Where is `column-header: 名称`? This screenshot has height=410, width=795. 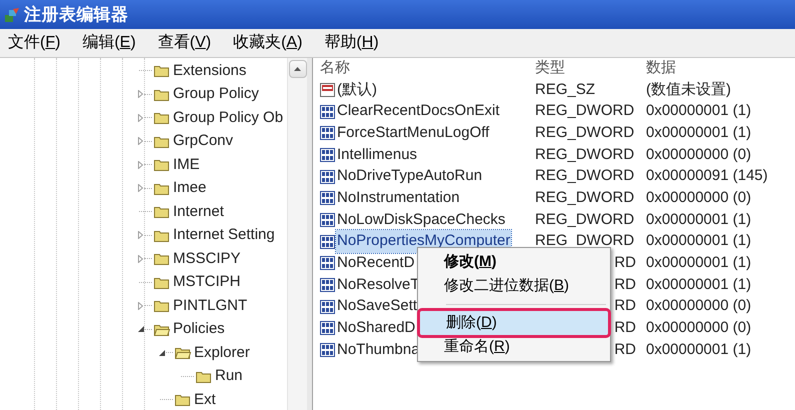
column-header: 名称 is located at coordinates (427, 68).